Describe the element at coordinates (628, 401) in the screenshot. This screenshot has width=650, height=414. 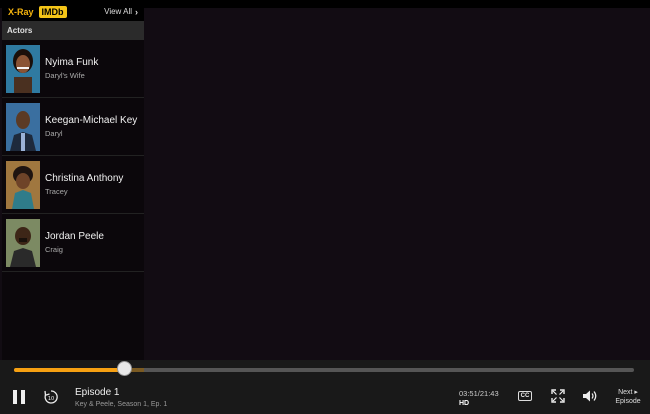
I see `next-episode-label: Episode` at that location.